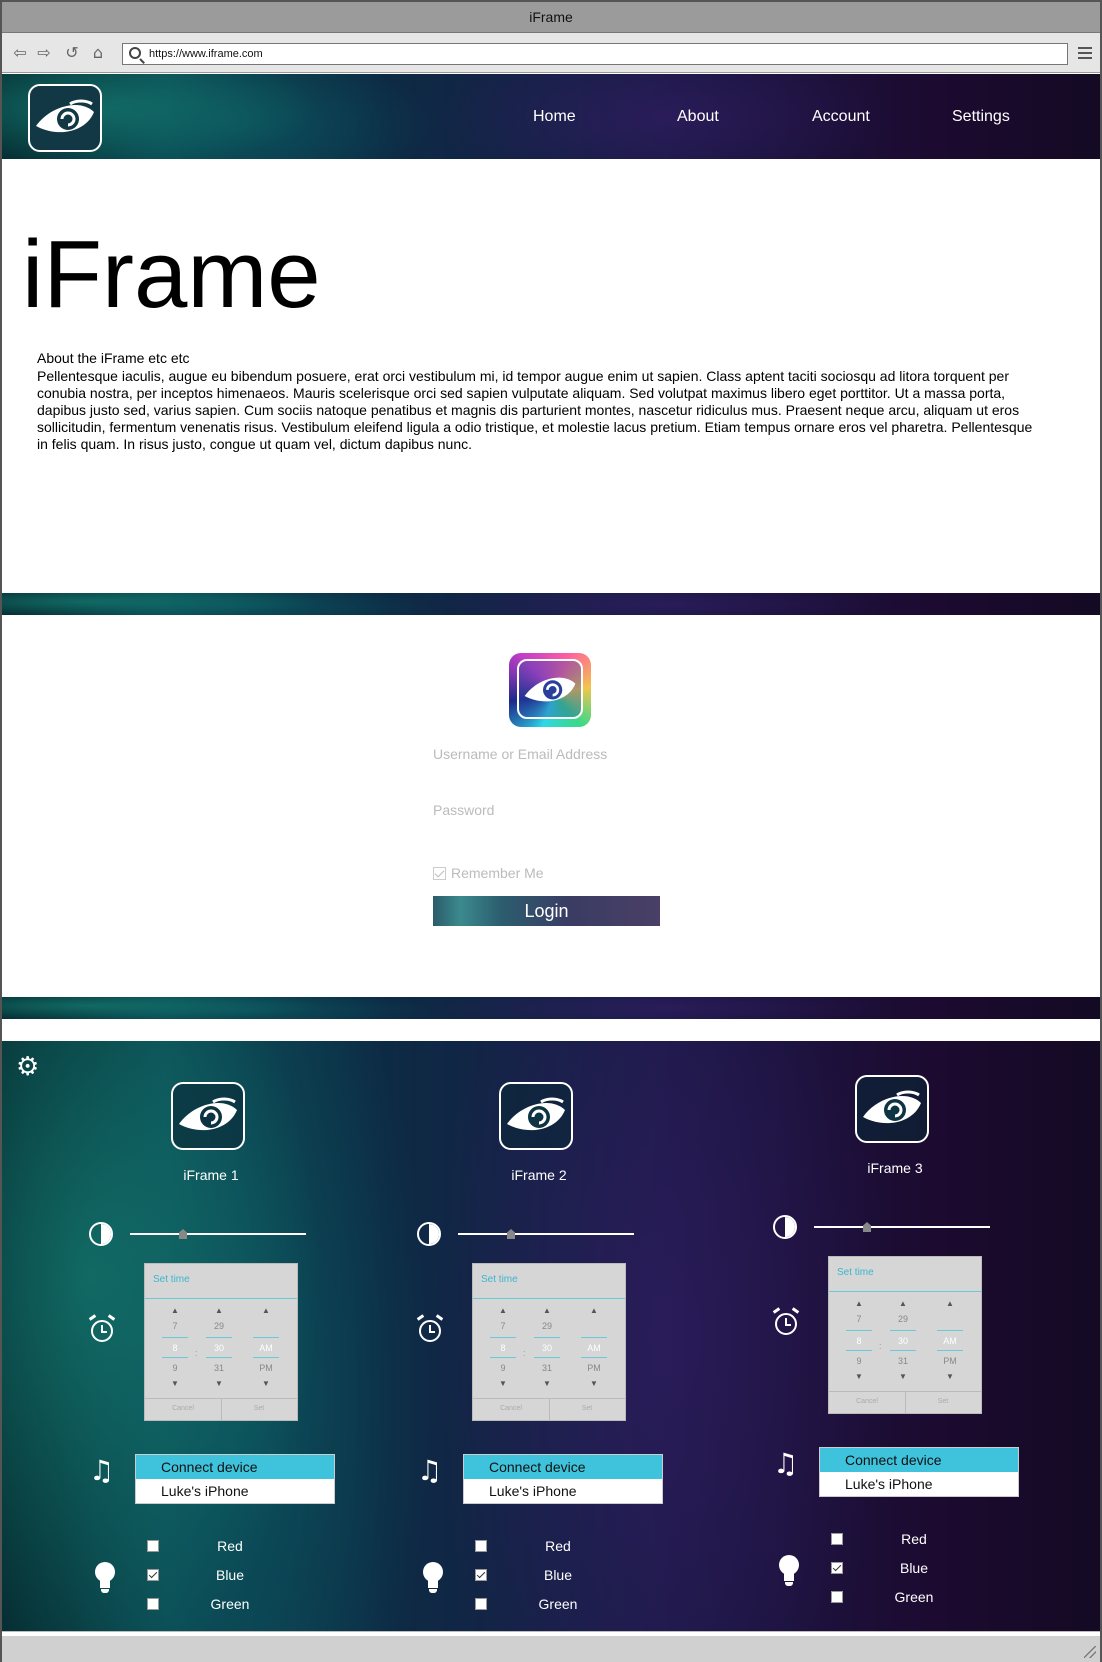  What do you see at coordinates (981, 117) in the screenshot?
I see `nav-settings: Settings` at bounding box center [981, 117].